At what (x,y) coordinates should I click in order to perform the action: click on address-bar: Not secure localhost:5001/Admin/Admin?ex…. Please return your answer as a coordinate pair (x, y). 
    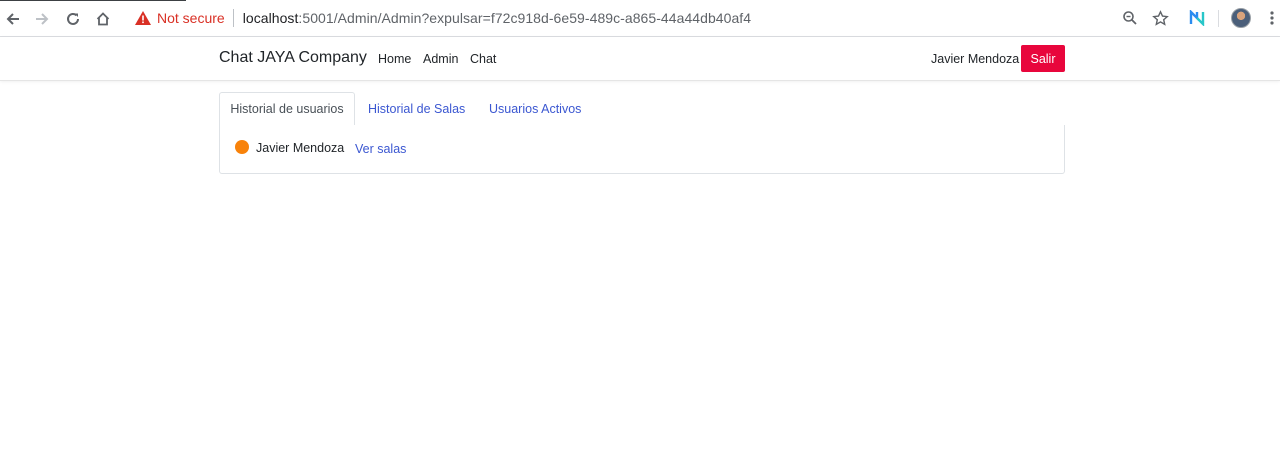
    Looking at the image, I should click on (624, 18).